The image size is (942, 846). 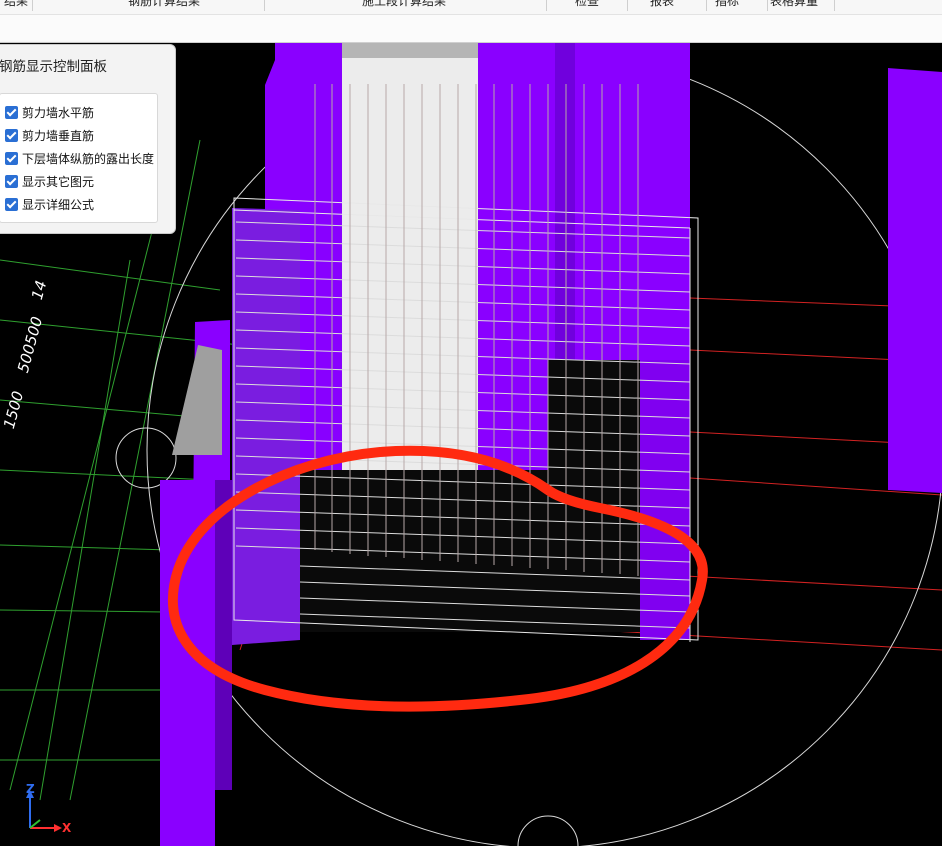 I want to click on axis-gizmo: Z X, so click(x=47, y=810).